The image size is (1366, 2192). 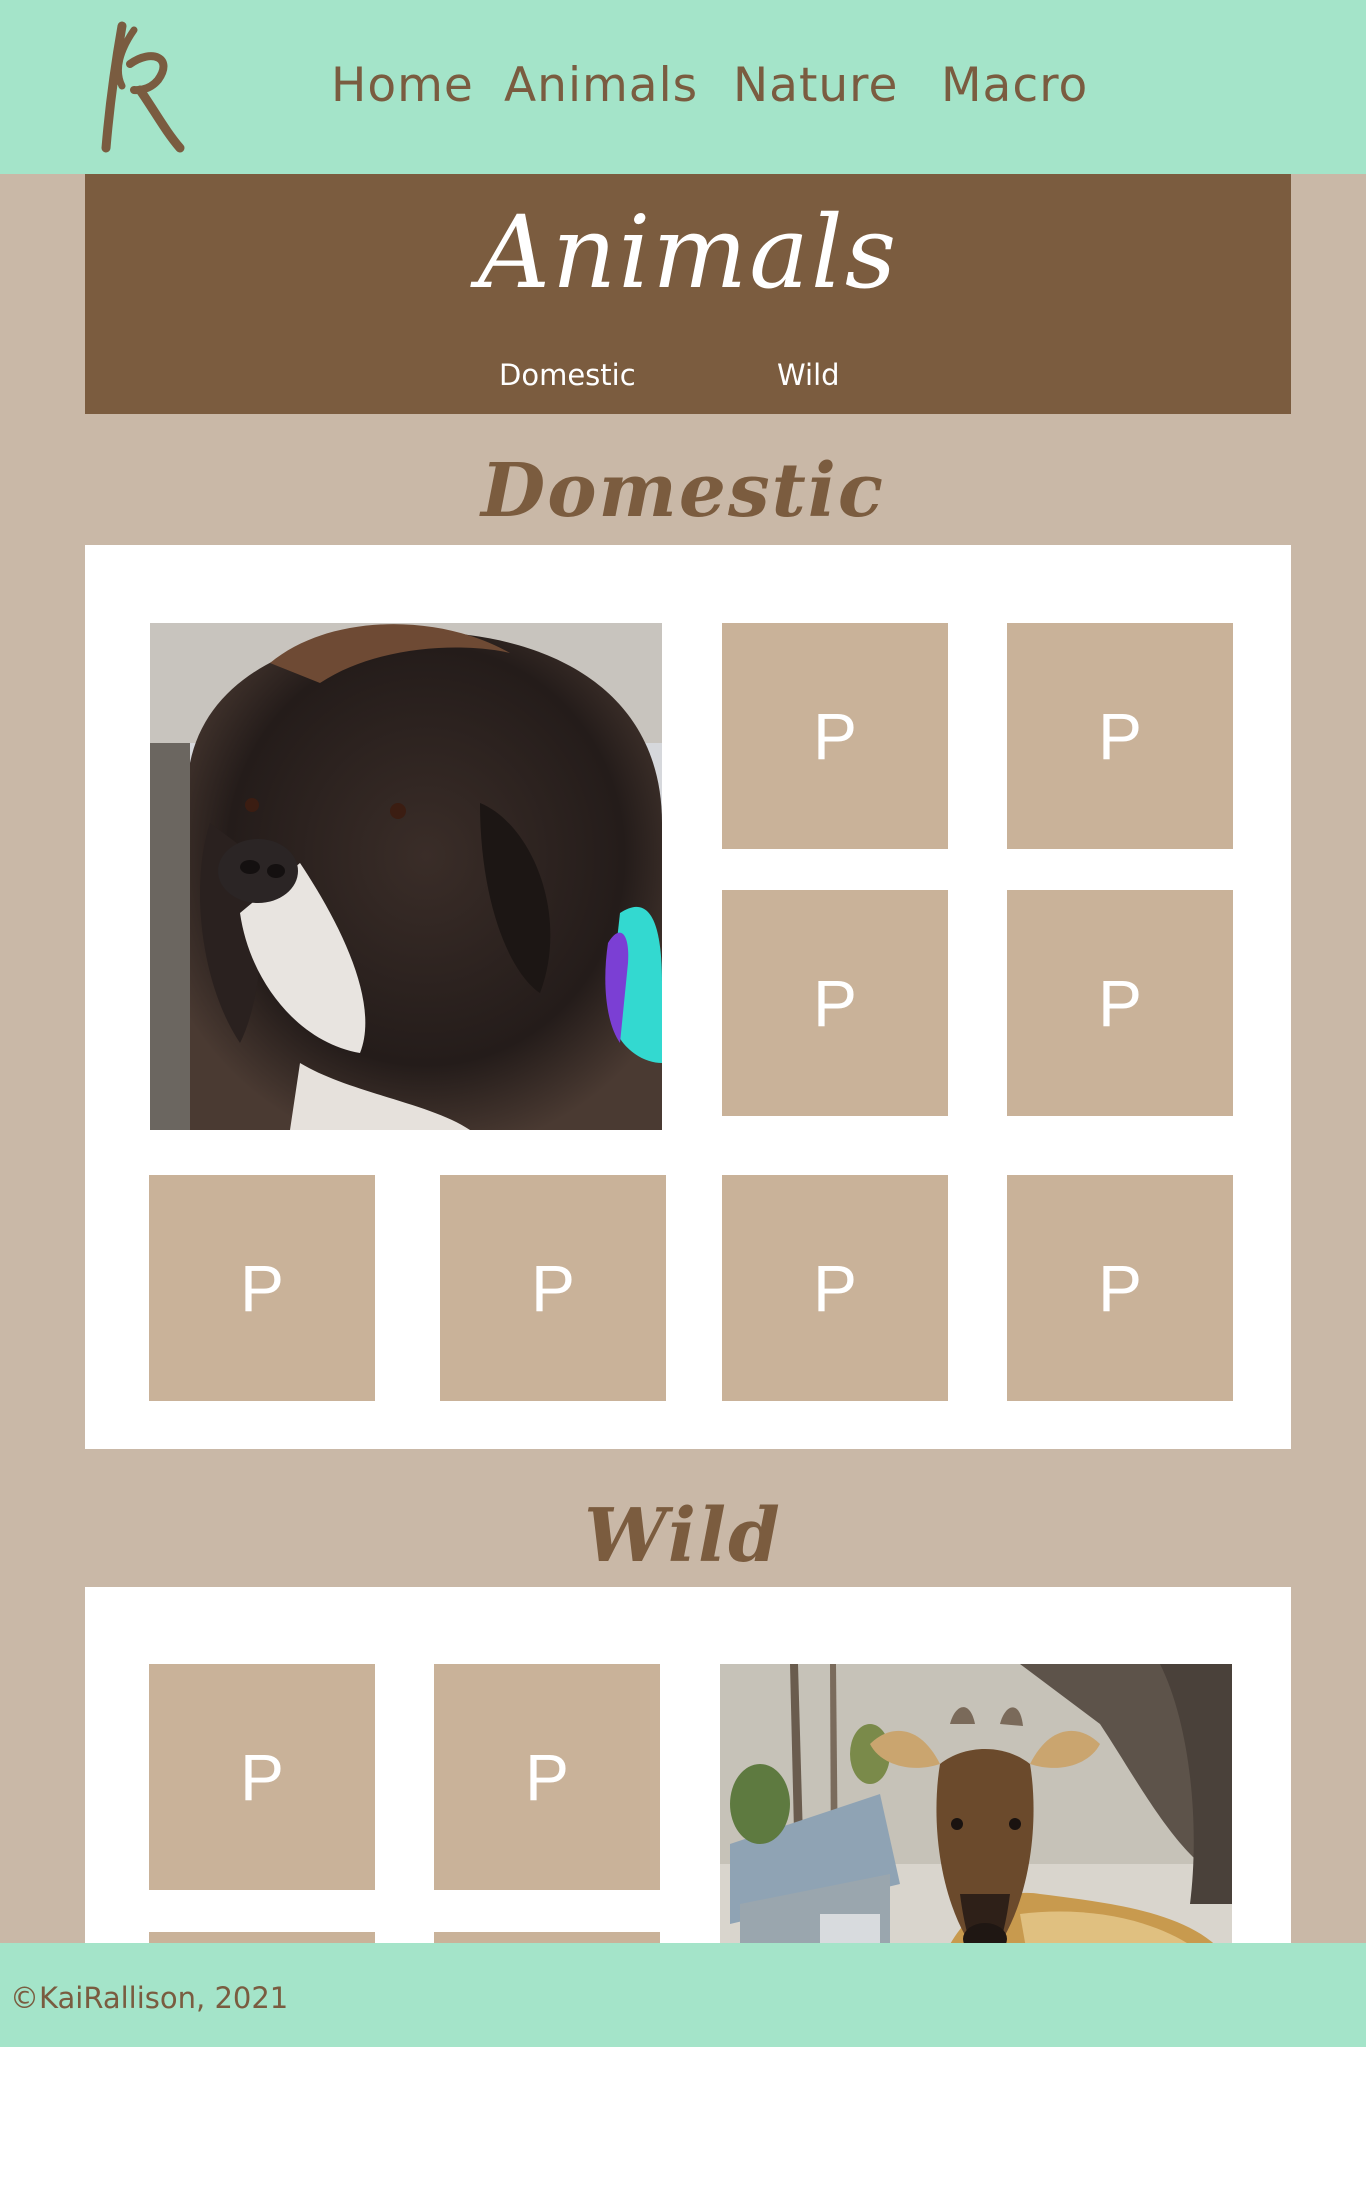 What do you see at coordinates (683, 1995) in the screenshot?
I see `site-footer: ©KaiRallison, 2021` at bounding box center [683, 1995].